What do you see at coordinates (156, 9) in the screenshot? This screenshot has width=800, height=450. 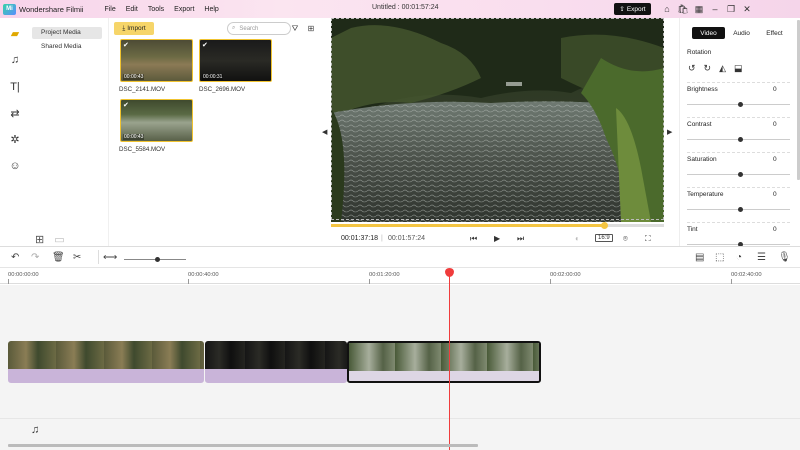 I see `menu-tools: Tools` at bounding box center [156, 9].